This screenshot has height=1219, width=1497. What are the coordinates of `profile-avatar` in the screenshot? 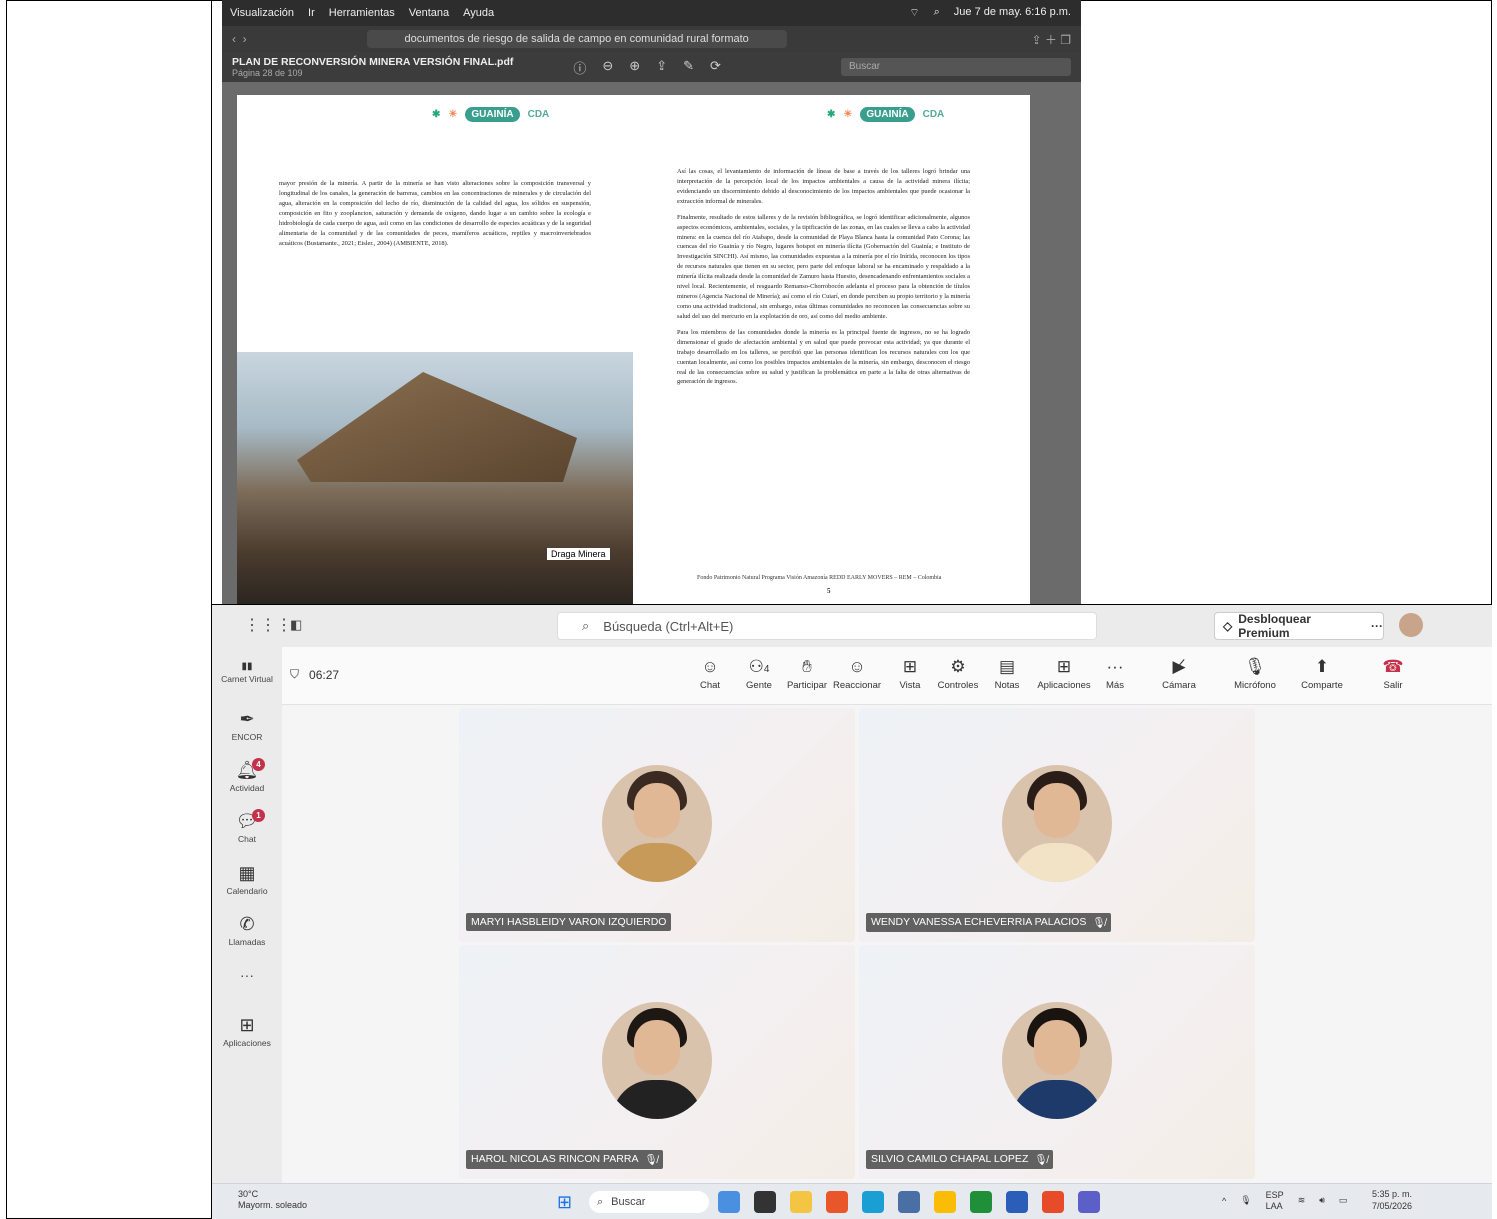 It's located at (1411, 625).